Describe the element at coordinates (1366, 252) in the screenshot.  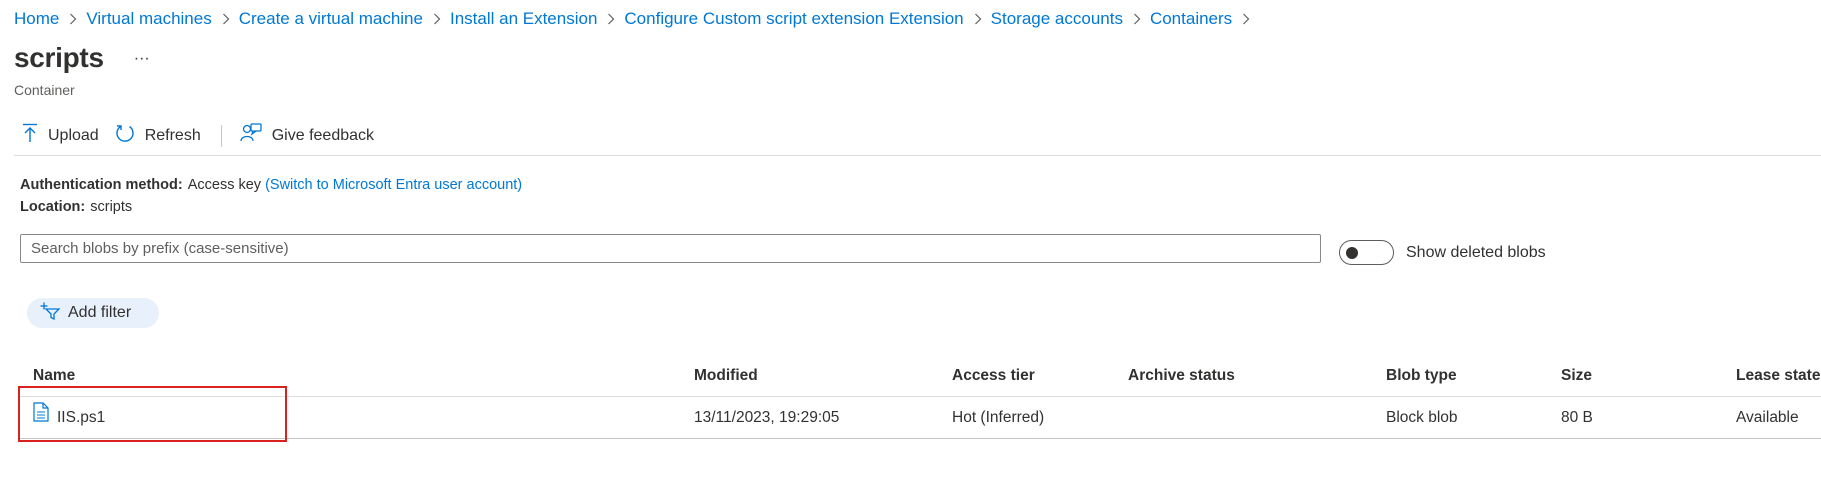
I see `show-deleted-toggle` at that location.